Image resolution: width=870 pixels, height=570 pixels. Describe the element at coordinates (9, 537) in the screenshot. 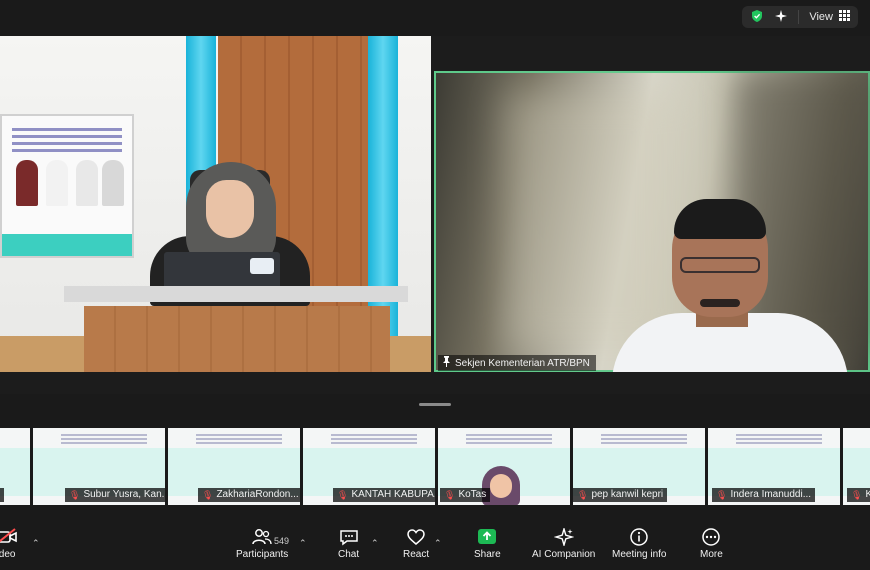

I see `video-off-icon` at that location.